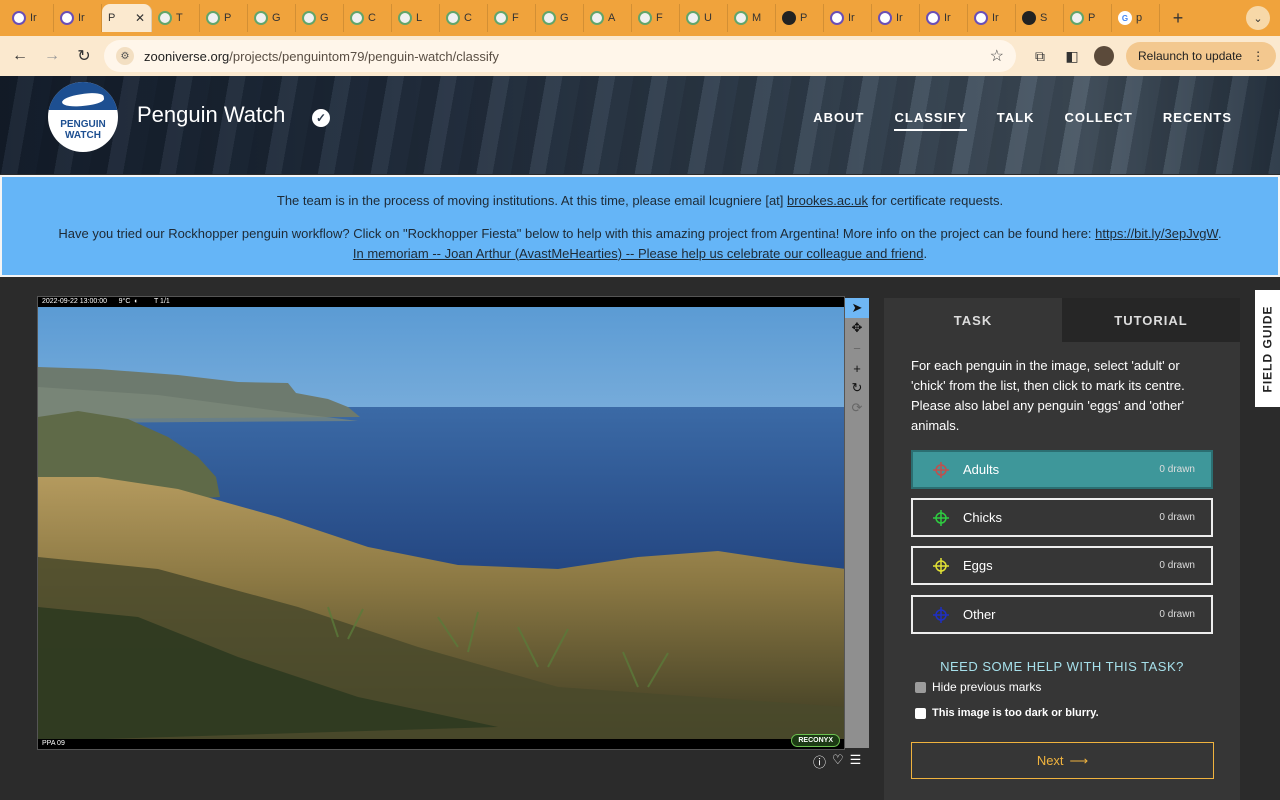 The width and height of the screenshot is (1280, 800). What do you see at coordinates (1156, 233) in the screenshot?
I see `rockhopper-link: https://bit.ly/3epJvgW` at bounding box center [1156, 233].